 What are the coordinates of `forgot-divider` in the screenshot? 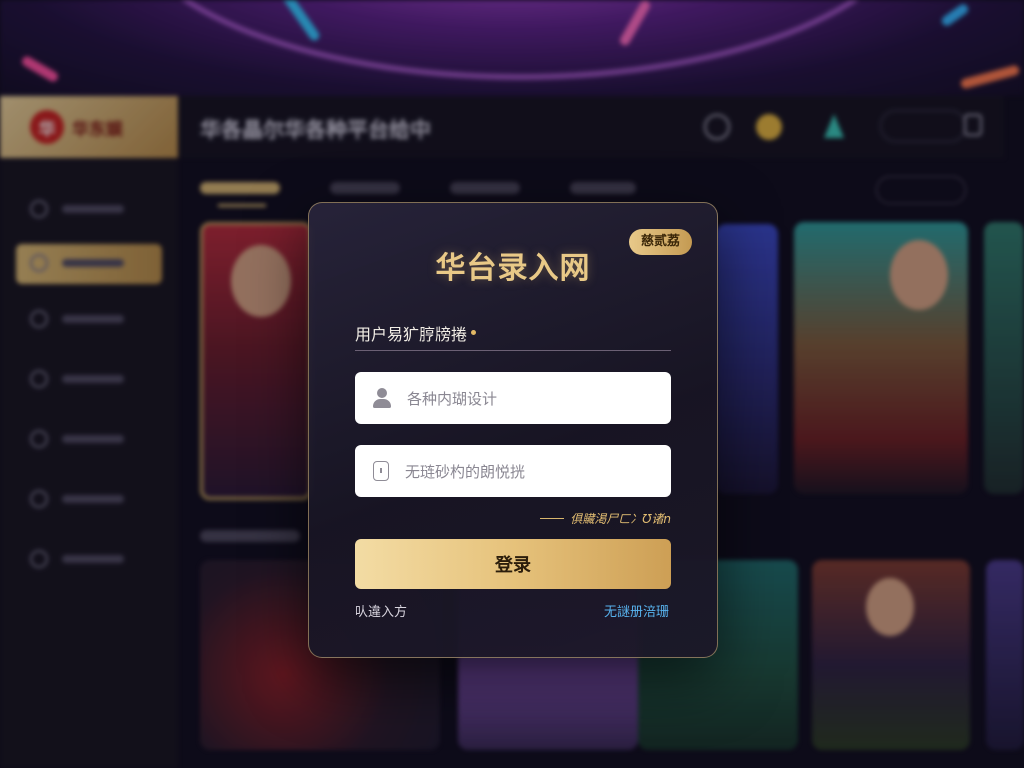 It's located at (552, 518).